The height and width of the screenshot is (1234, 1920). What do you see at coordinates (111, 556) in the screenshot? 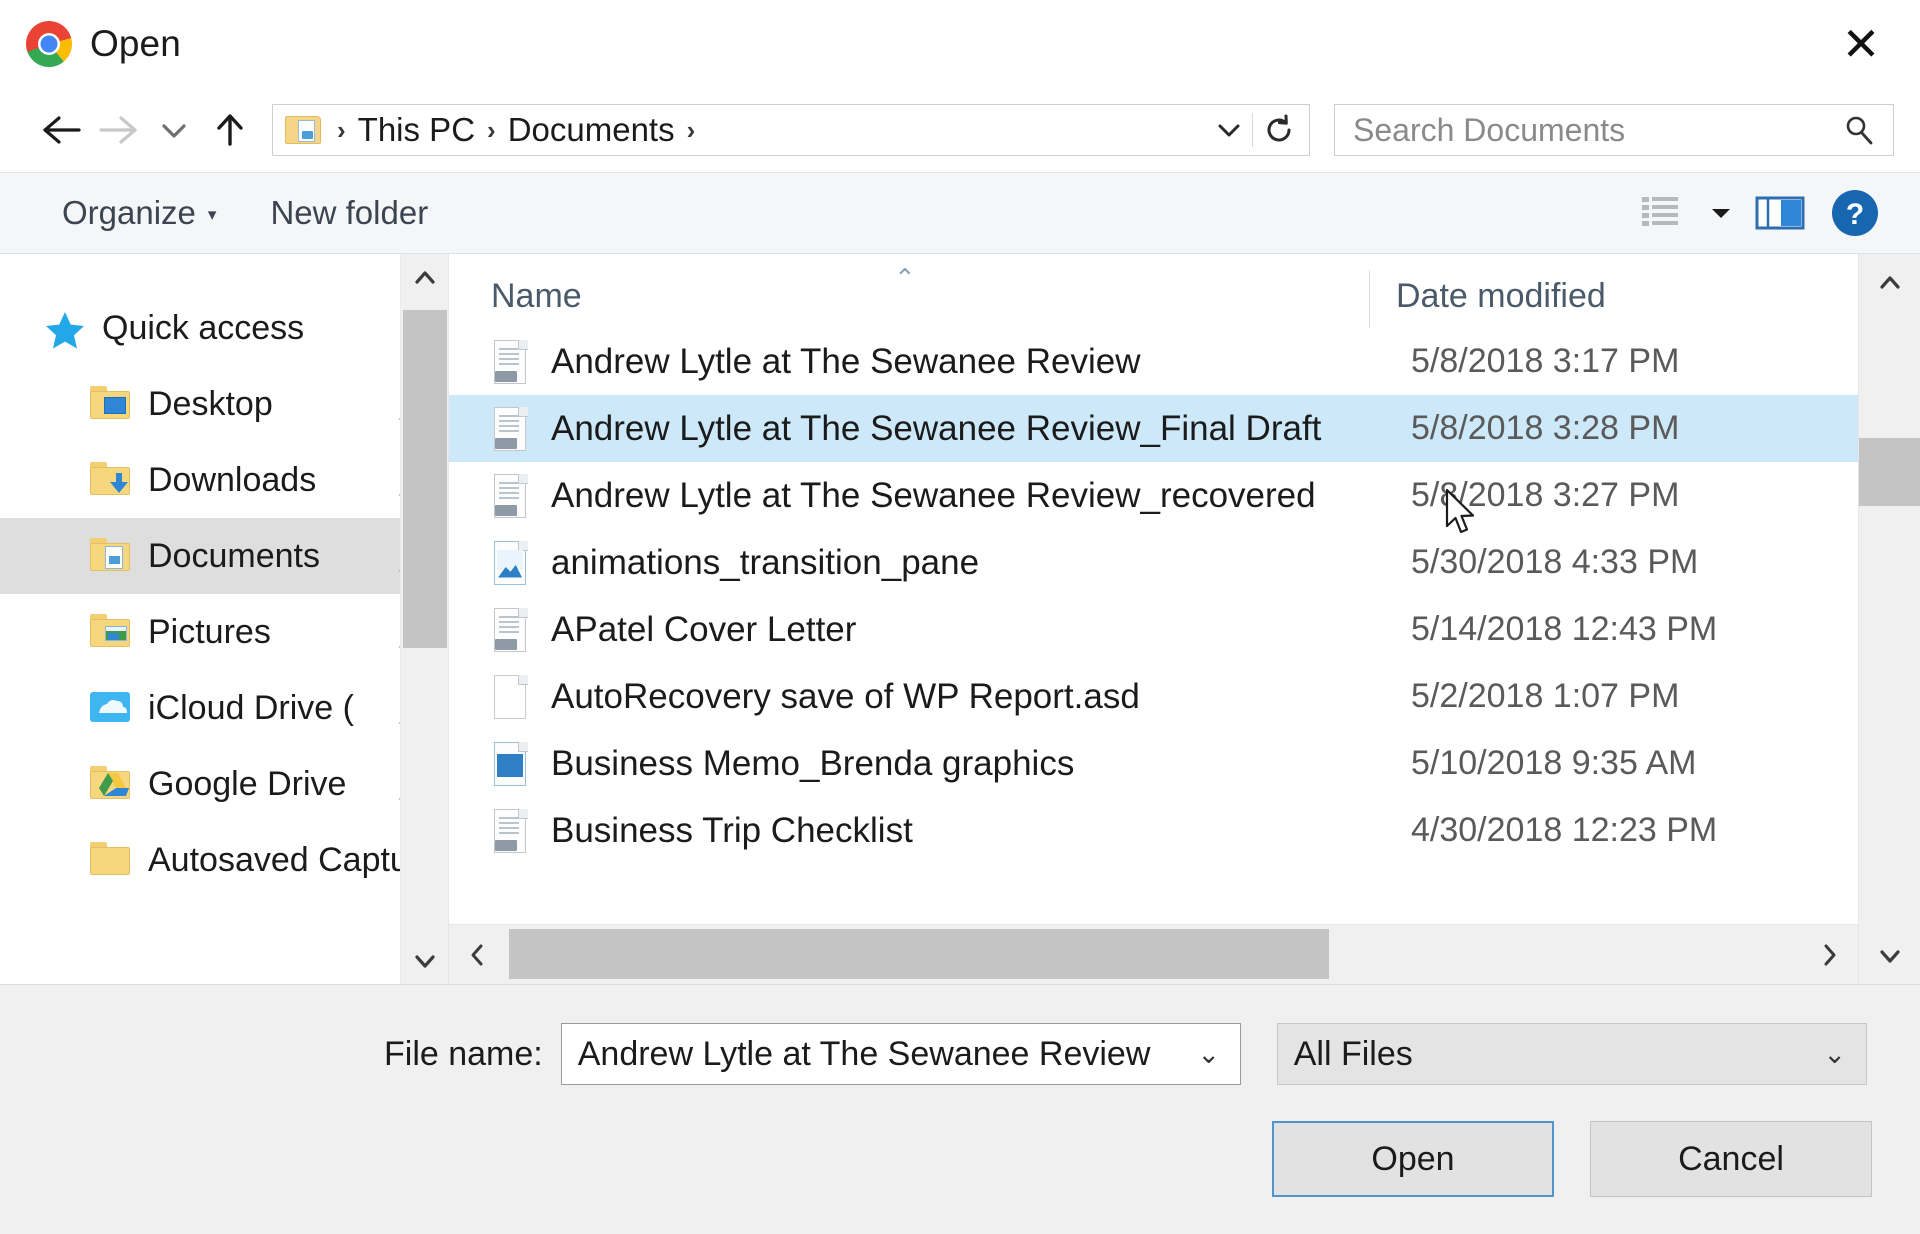
I see `documents-folder-icon` at bounding box center [111, 556].